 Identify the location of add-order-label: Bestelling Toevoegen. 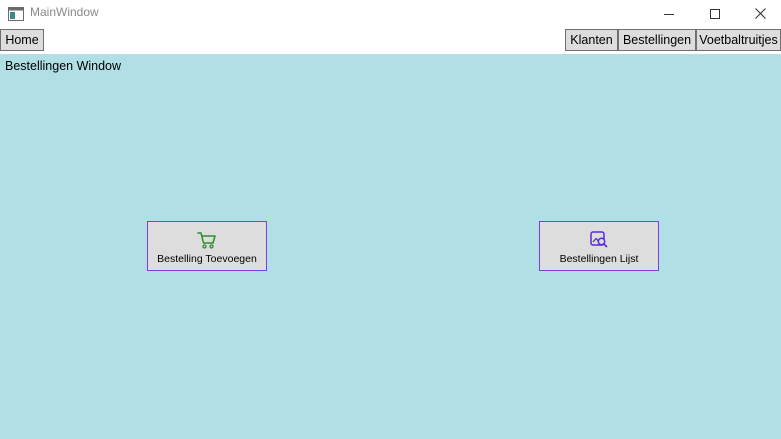
(207, 258).